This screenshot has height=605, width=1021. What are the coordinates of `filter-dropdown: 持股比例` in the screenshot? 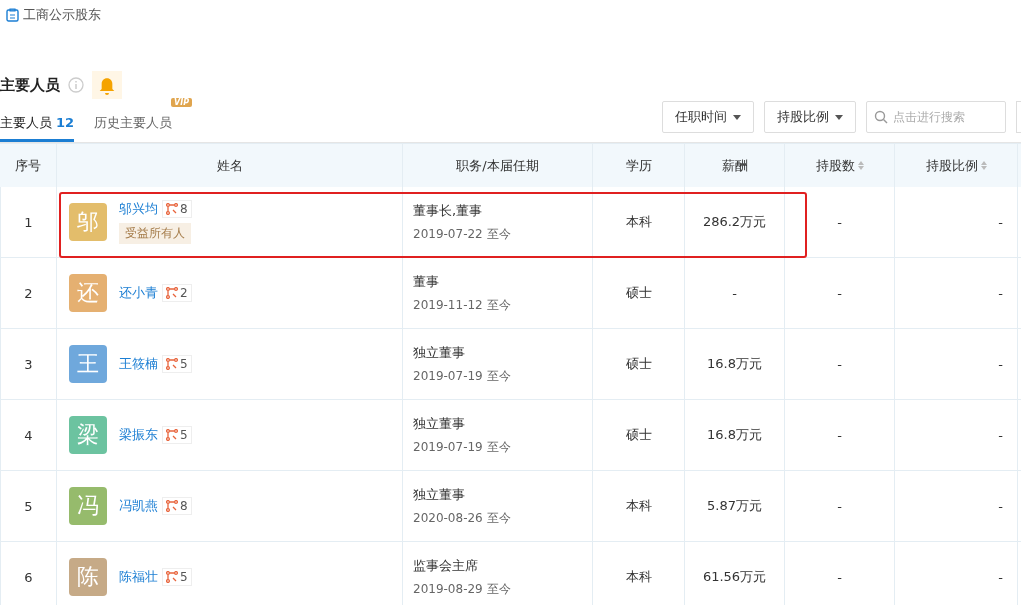 It's located at (810, 117).